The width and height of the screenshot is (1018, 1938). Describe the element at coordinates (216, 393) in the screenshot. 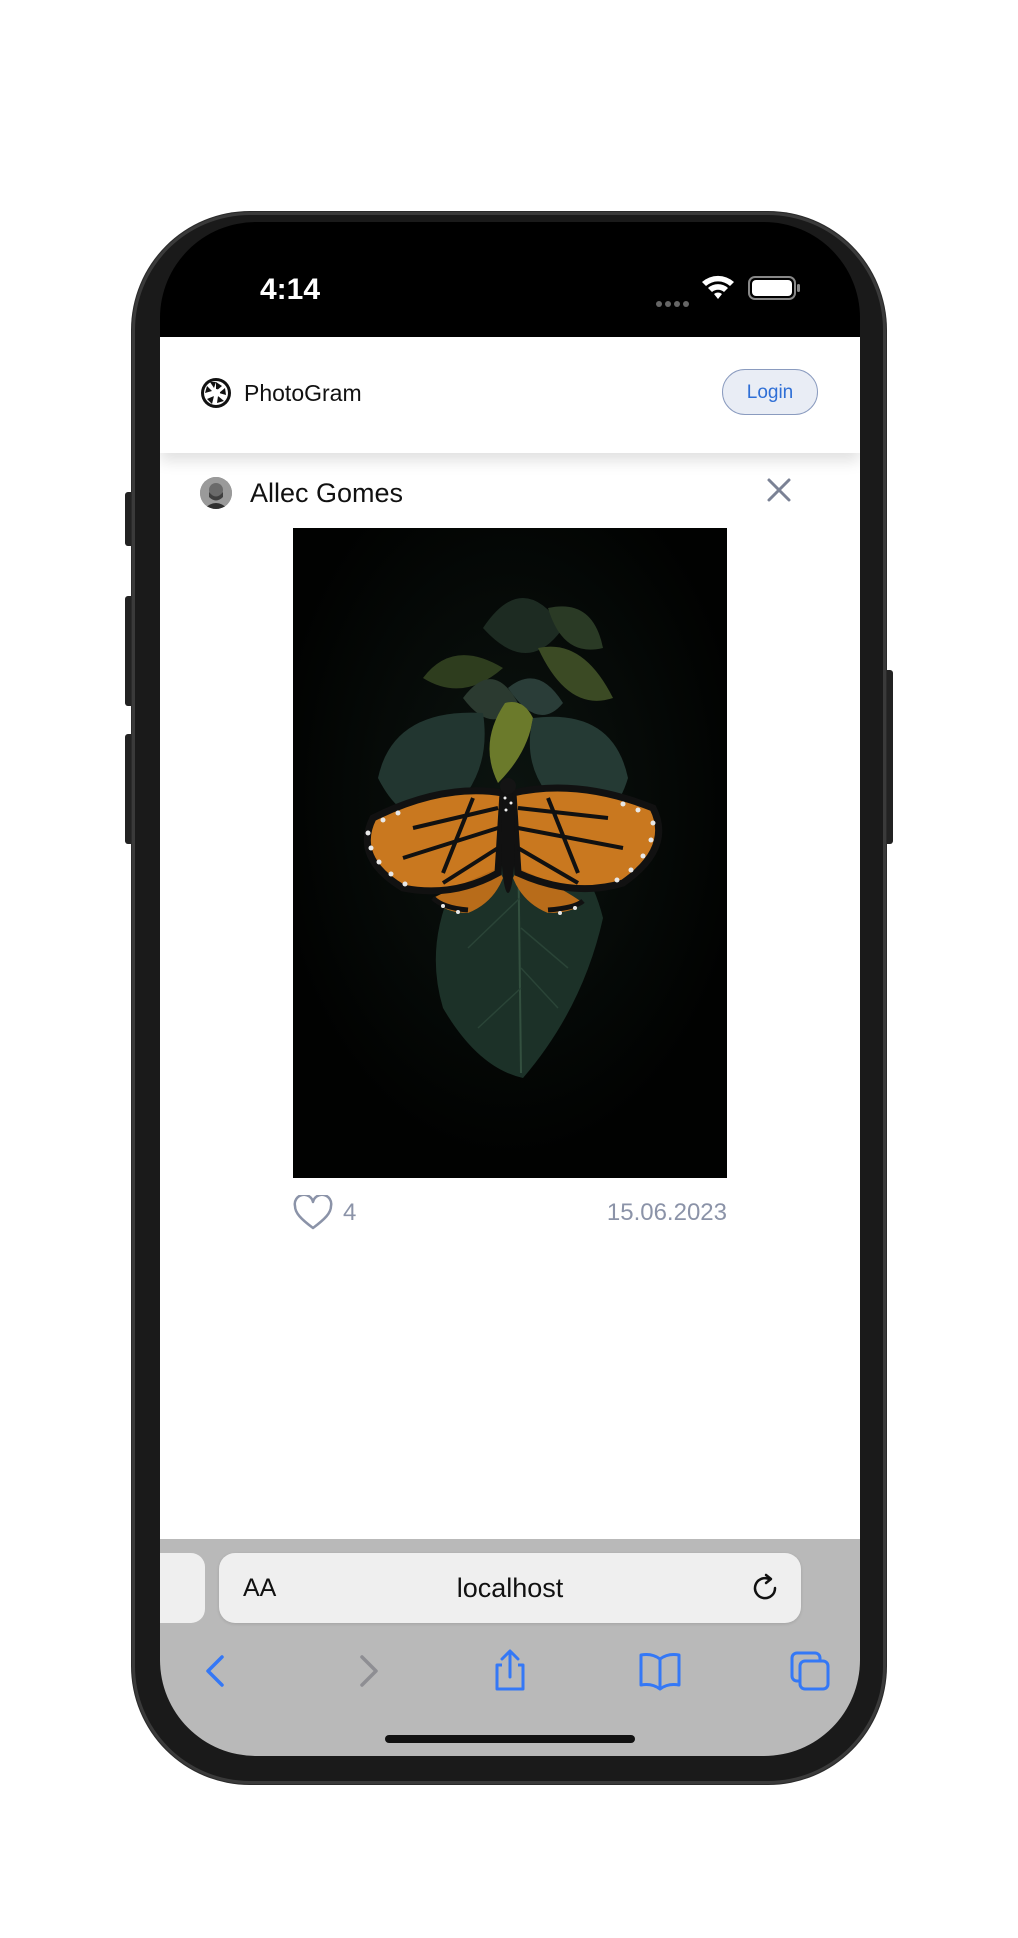

I see `camera-aperture-logo-icon` at that location.